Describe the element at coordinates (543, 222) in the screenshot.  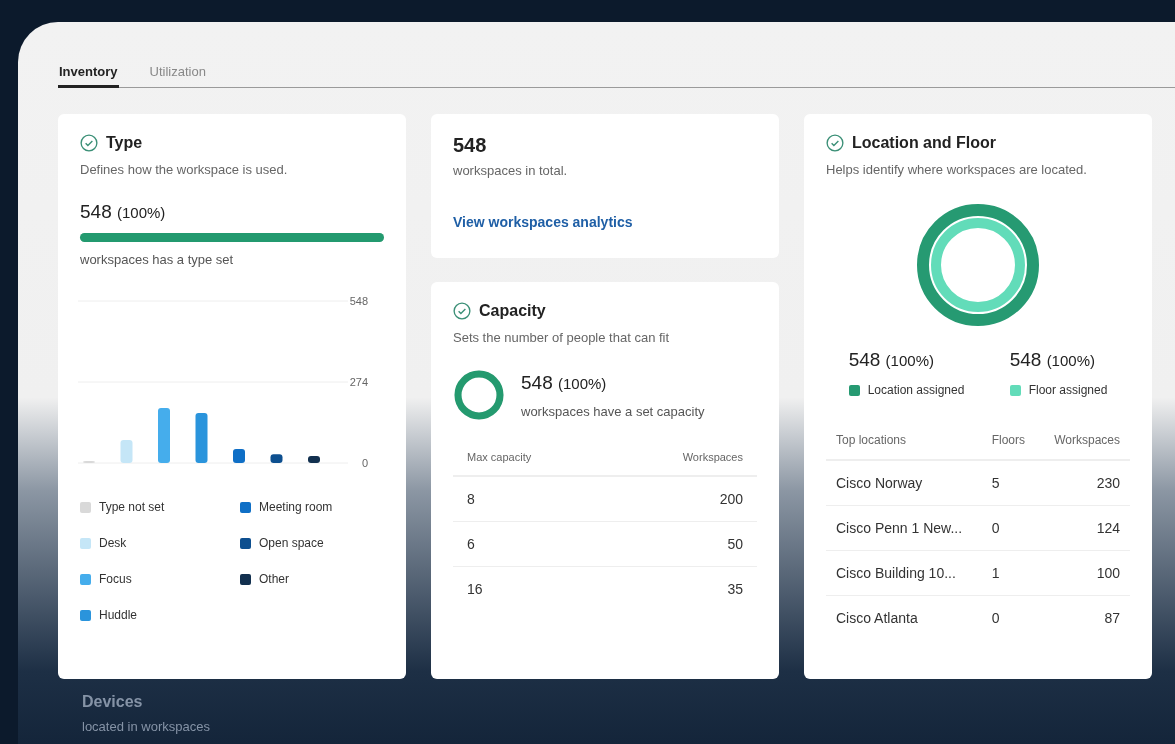
I see `analytics-link: View workspaces analytics` at that location.